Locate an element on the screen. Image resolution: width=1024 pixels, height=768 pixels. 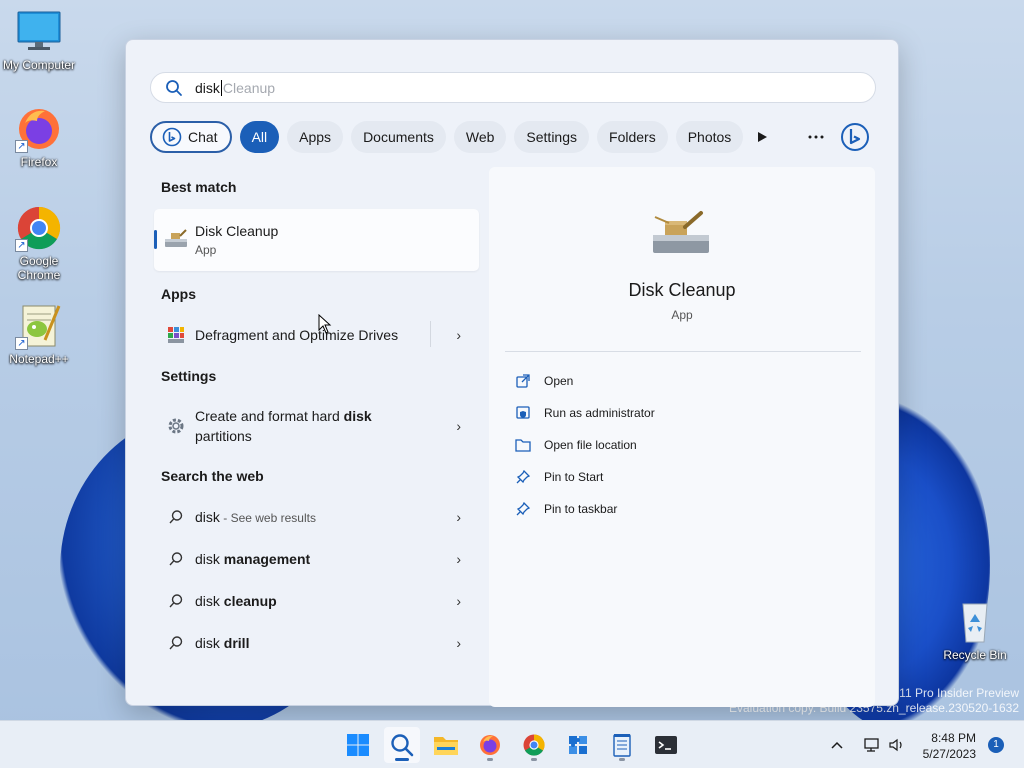
search-input: disk Cleanup is located at coordinates (513, 87).